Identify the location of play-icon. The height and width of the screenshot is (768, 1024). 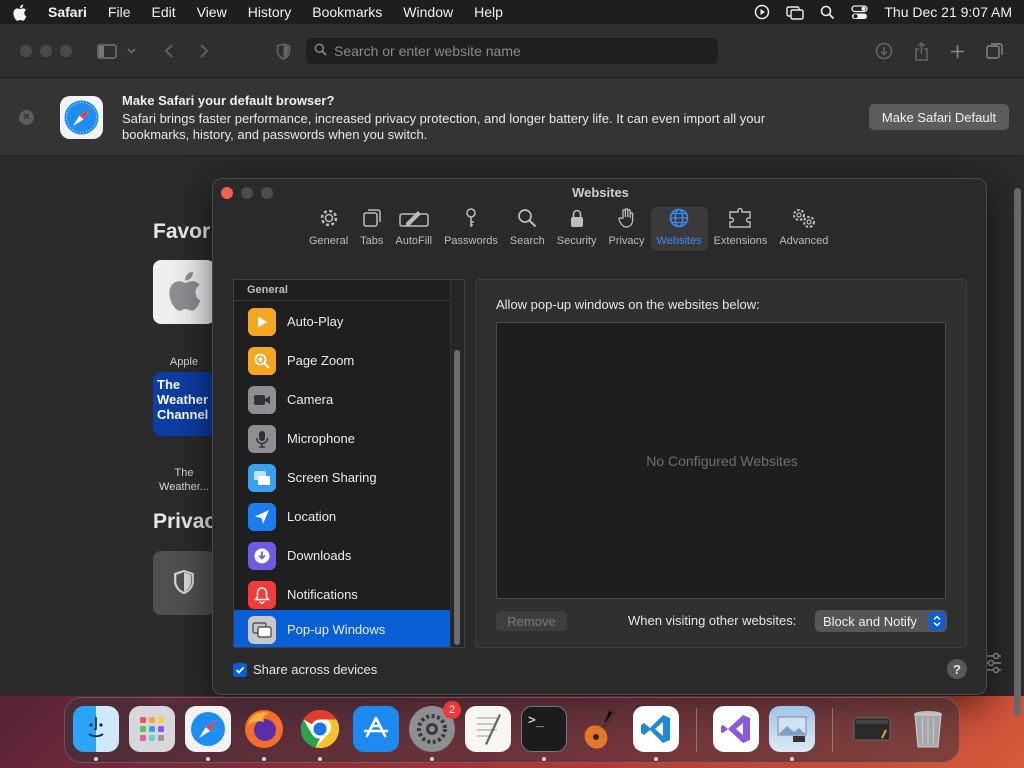
(262, 321).